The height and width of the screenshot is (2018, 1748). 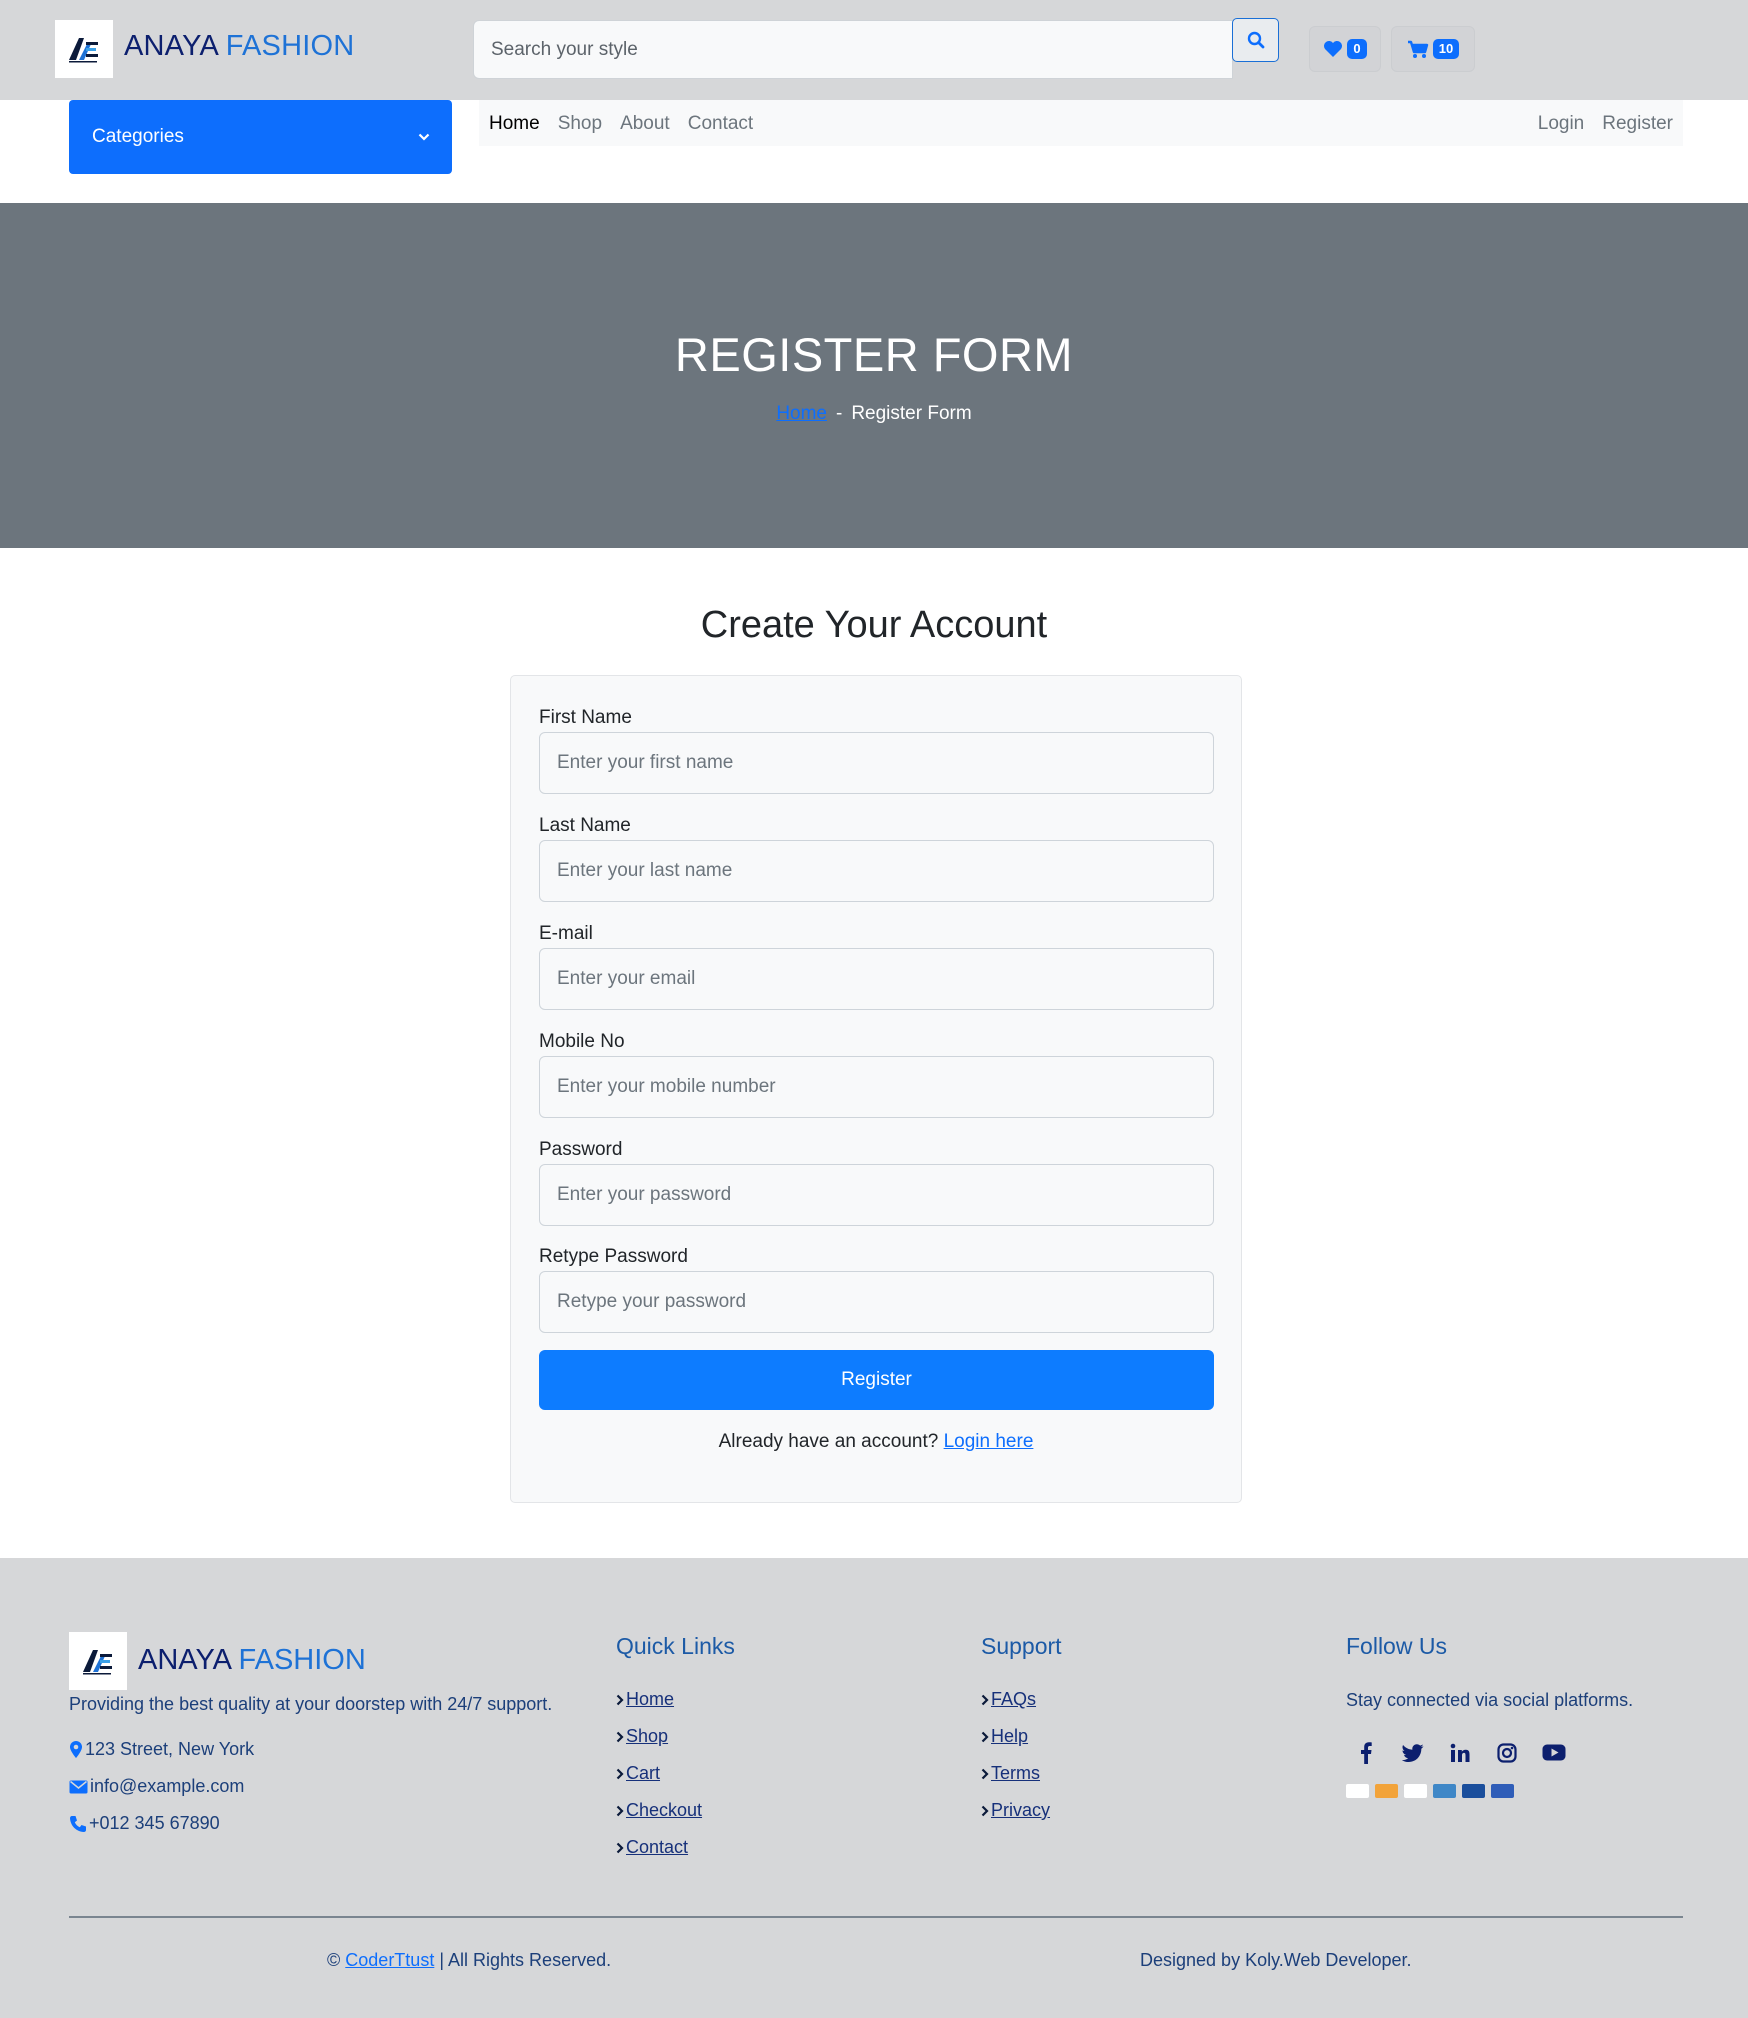 What do you see at coordinates (1021, 1810) in the screenshot?
I see `footer-link-privacy-label: Privacy` at bounding box center [1021, 1810].